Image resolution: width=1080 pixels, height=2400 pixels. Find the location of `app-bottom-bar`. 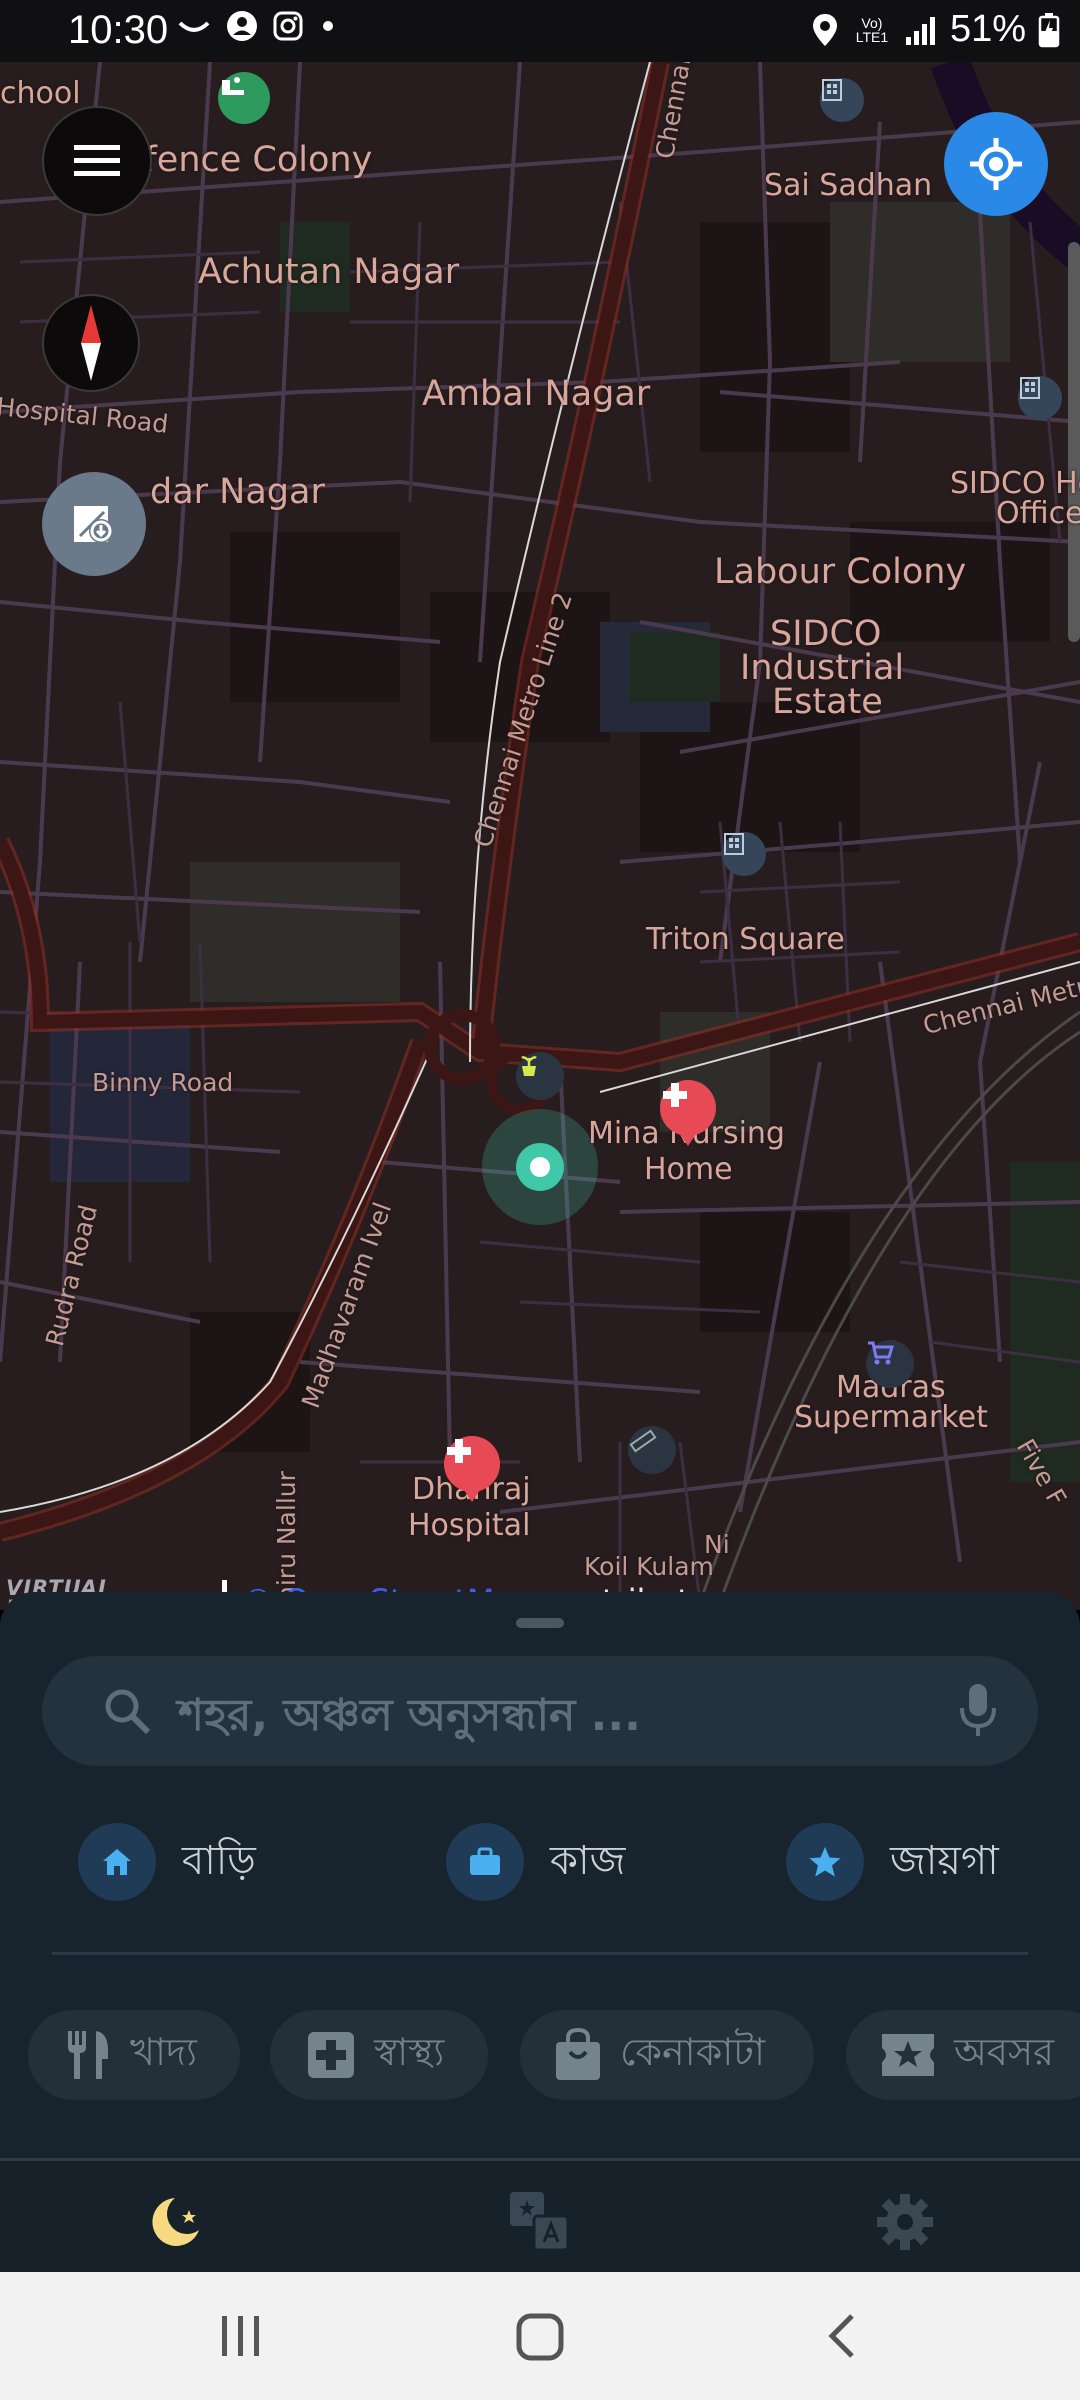

app-bottom-bar is located at coordinates (540, 2216).